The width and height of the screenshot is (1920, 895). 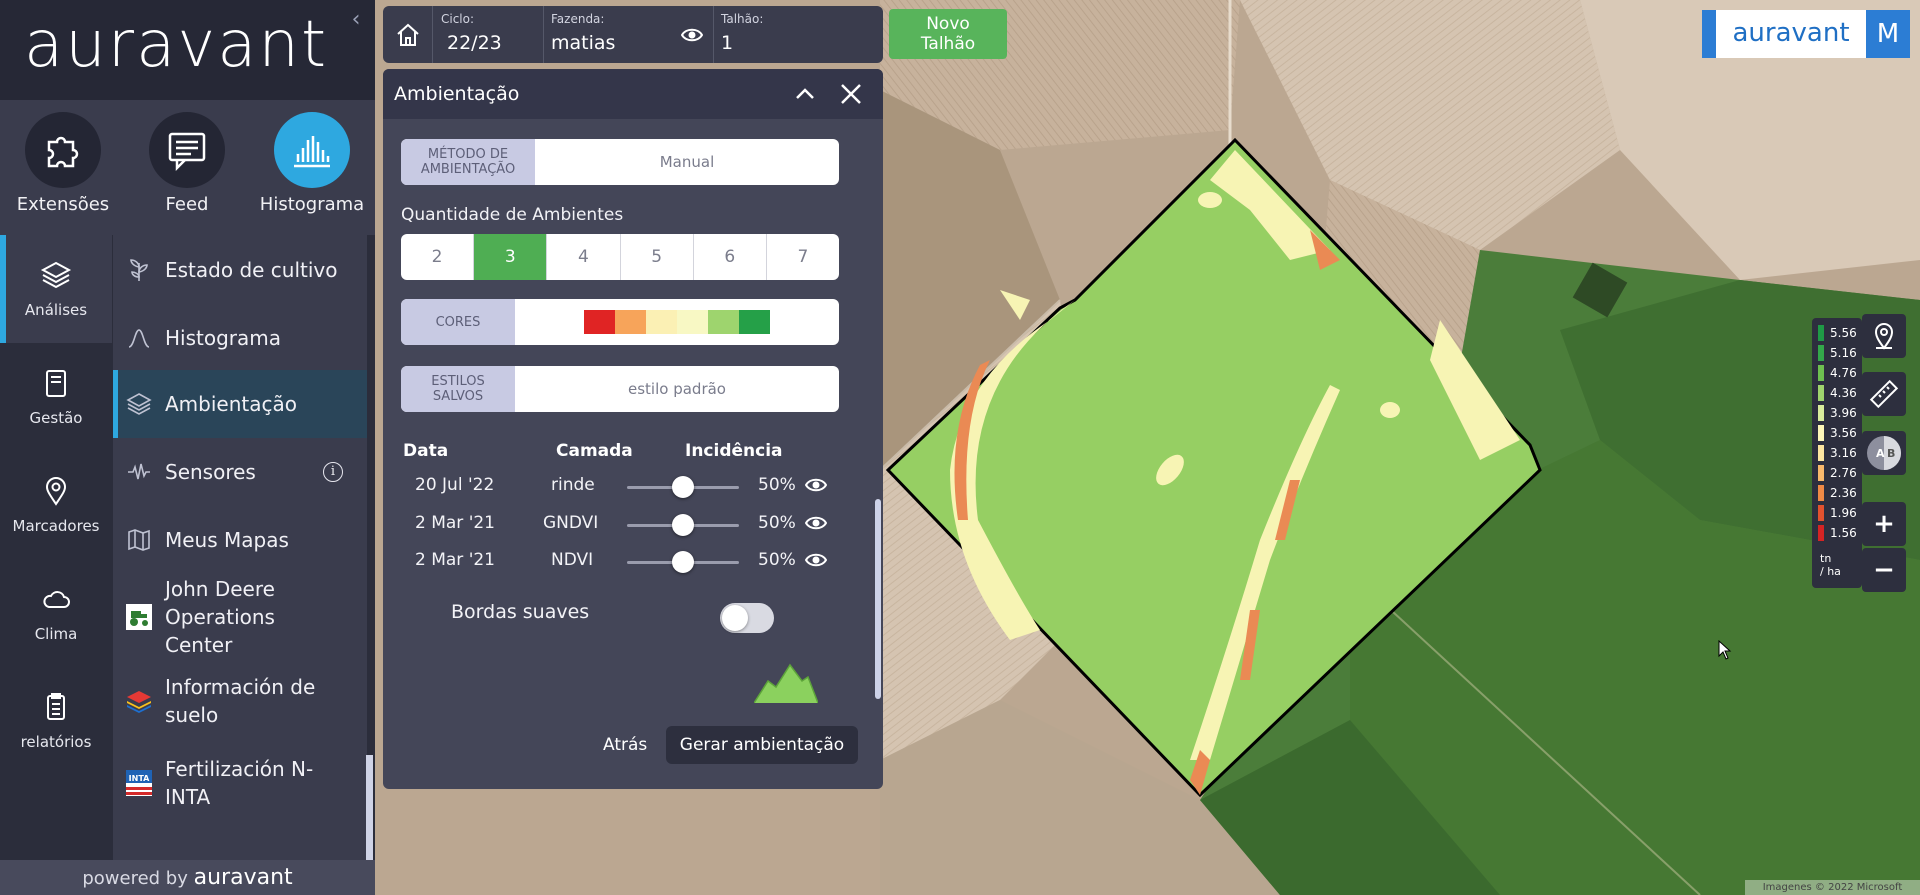 What do you see at coordinates (1884, 524) in the screenshot?
I see `zoom-in-button: +` at bounding box center [1884, 524].